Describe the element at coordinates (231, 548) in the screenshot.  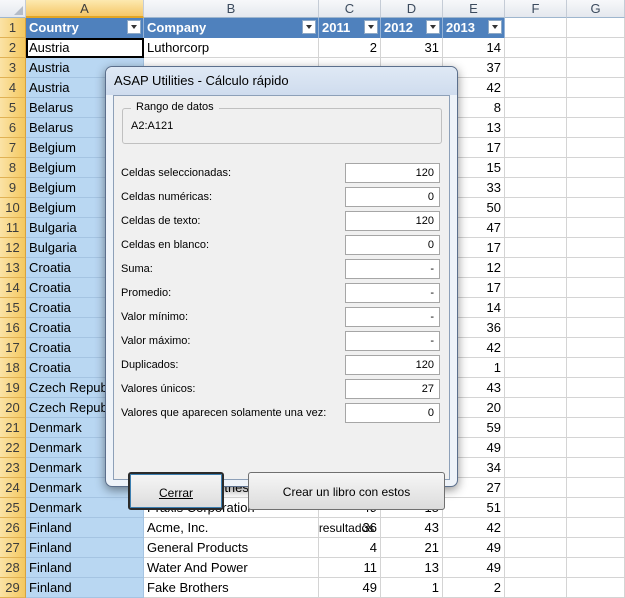
I see `company-cell: General Products` at that location.